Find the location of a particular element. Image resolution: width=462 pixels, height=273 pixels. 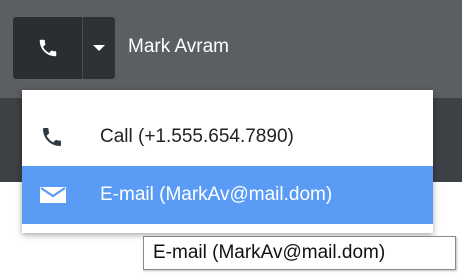

call-options-dropdown-button is located at coordinates (99, 48).